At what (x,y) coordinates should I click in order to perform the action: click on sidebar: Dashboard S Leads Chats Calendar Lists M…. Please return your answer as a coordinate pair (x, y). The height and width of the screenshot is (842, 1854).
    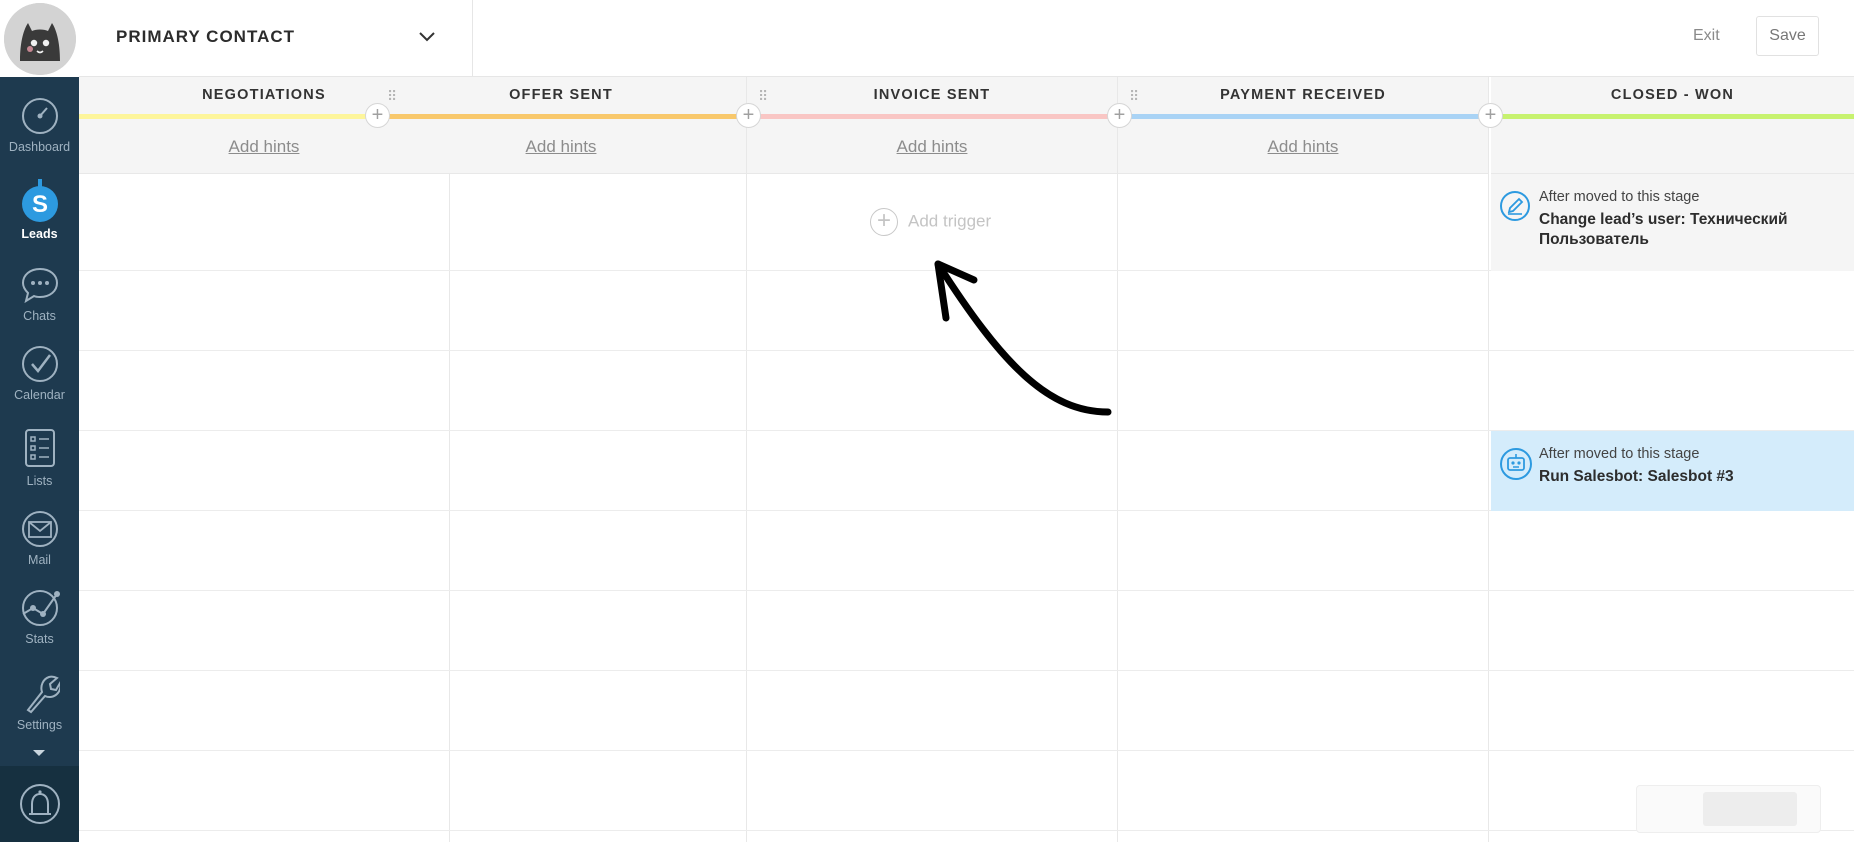
    Looking at the image, I should click on (39, 421).